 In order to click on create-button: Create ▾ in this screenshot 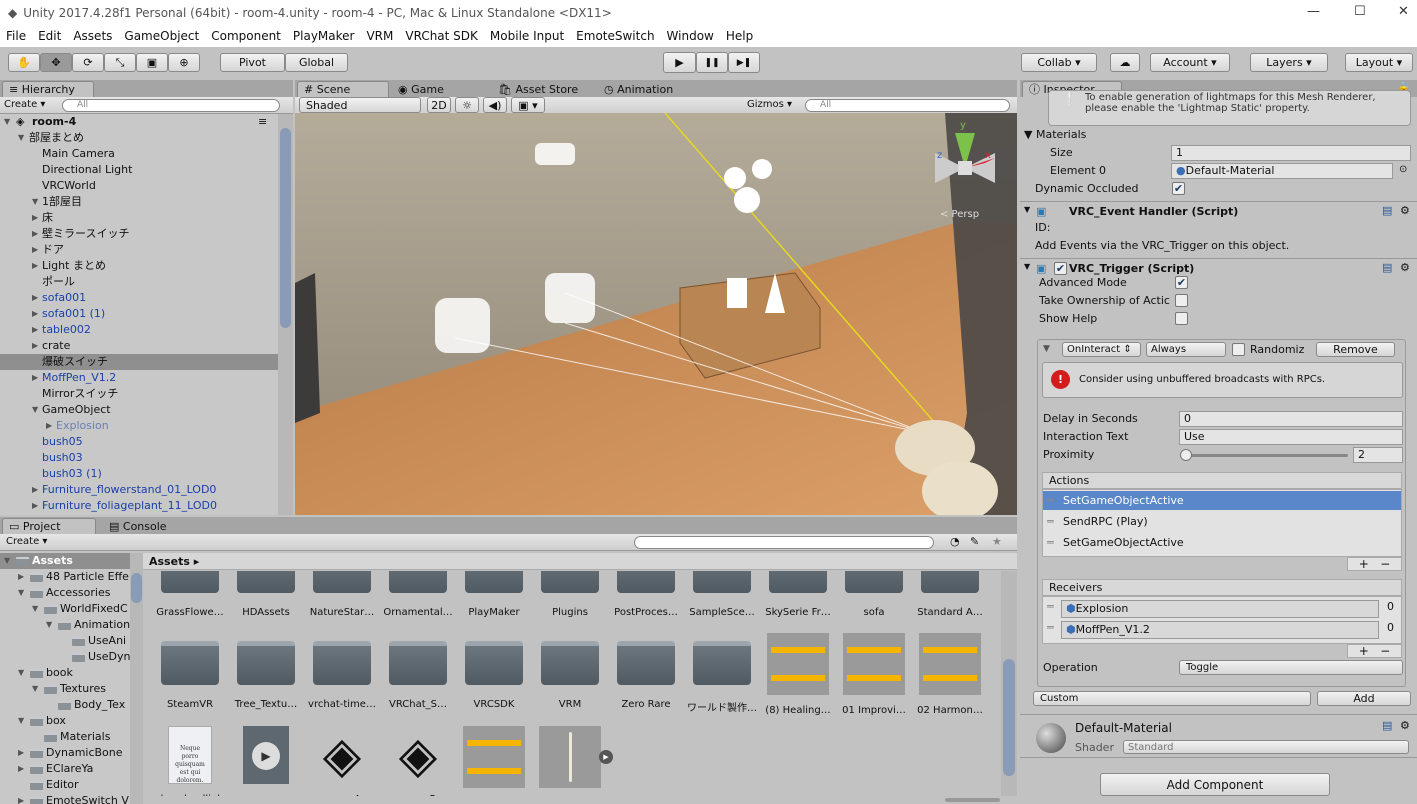, I will do `click(24, 104)`.